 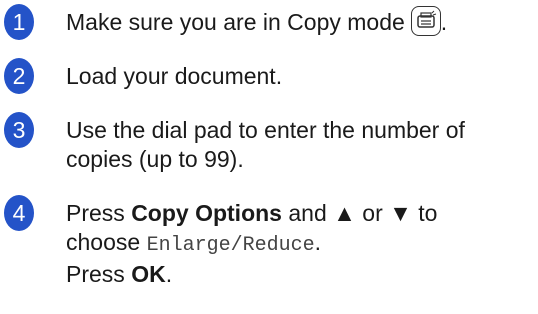 I want to click on ok-key: OK, so click(x=148, y=274).